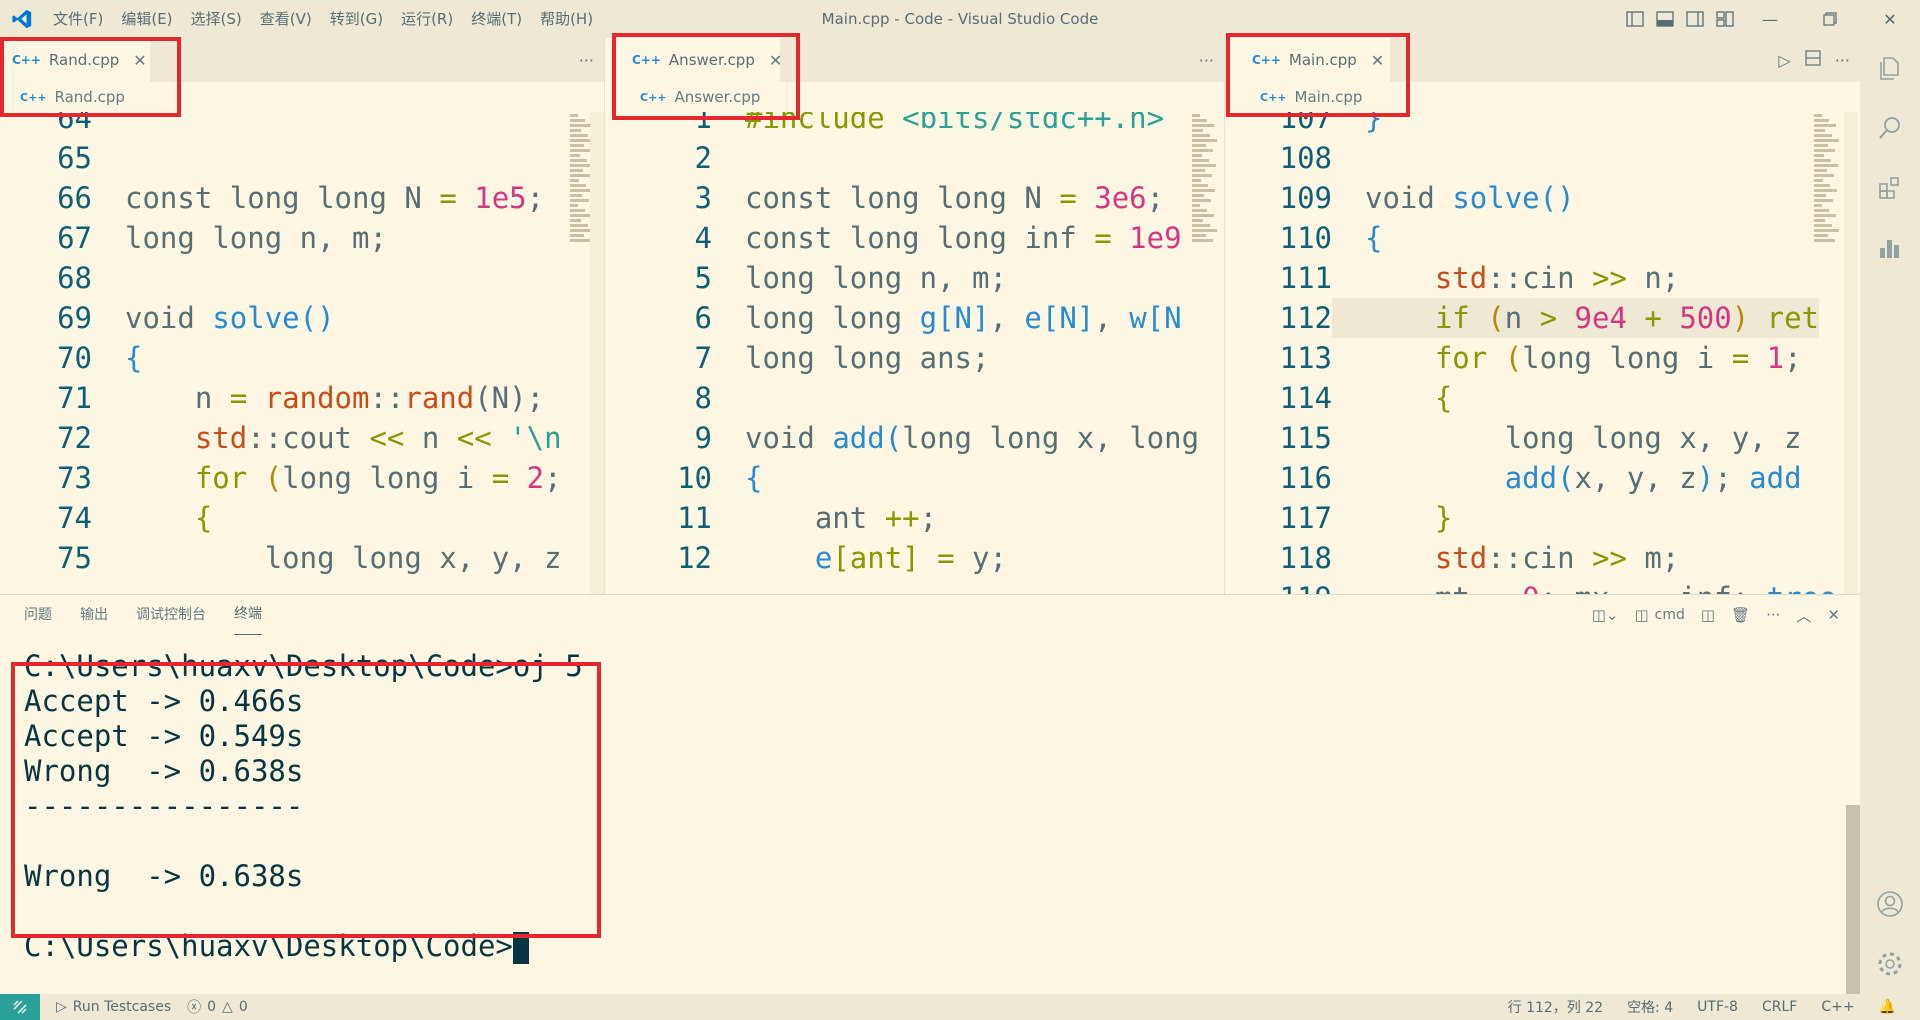  I want to click on split-editor-icon, so click(1813, 60).